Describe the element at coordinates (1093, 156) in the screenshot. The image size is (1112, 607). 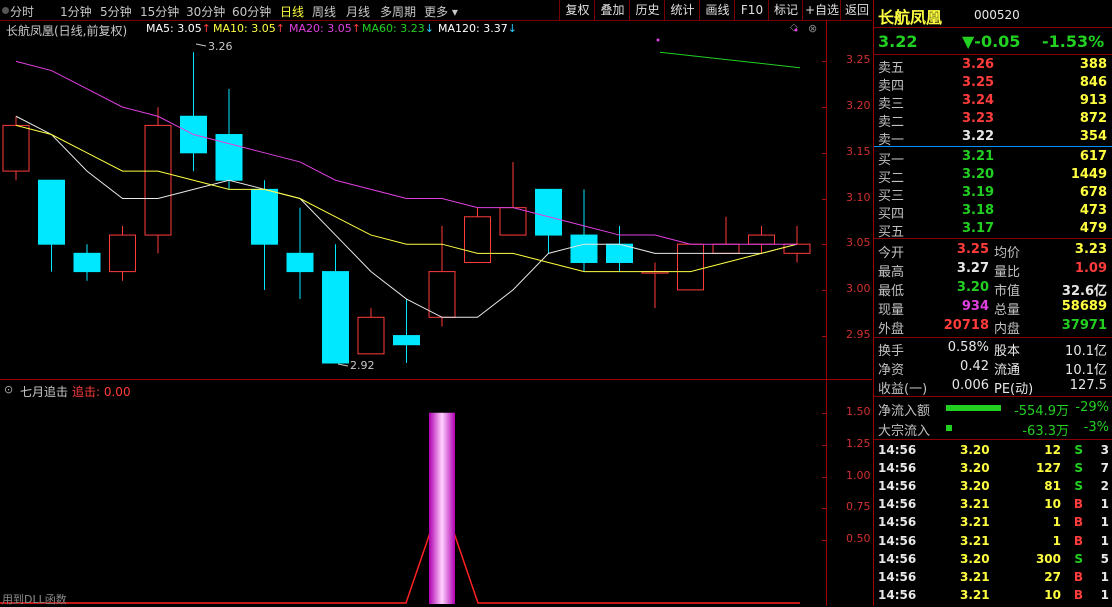
I see `level-volume: 617` at that location.